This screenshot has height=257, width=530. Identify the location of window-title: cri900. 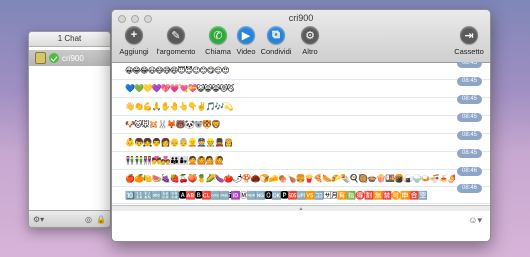
(301, 18).